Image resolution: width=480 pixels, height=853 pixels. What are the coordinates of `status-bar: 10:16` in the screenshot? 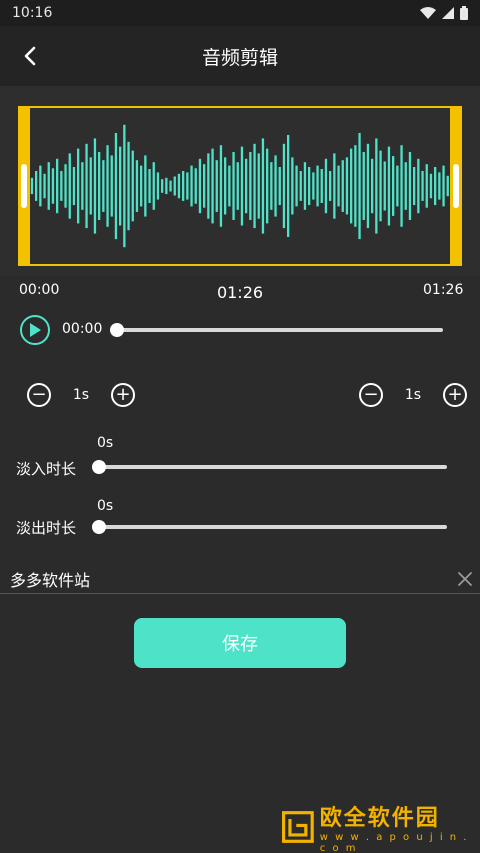 It's located at (240, 13).